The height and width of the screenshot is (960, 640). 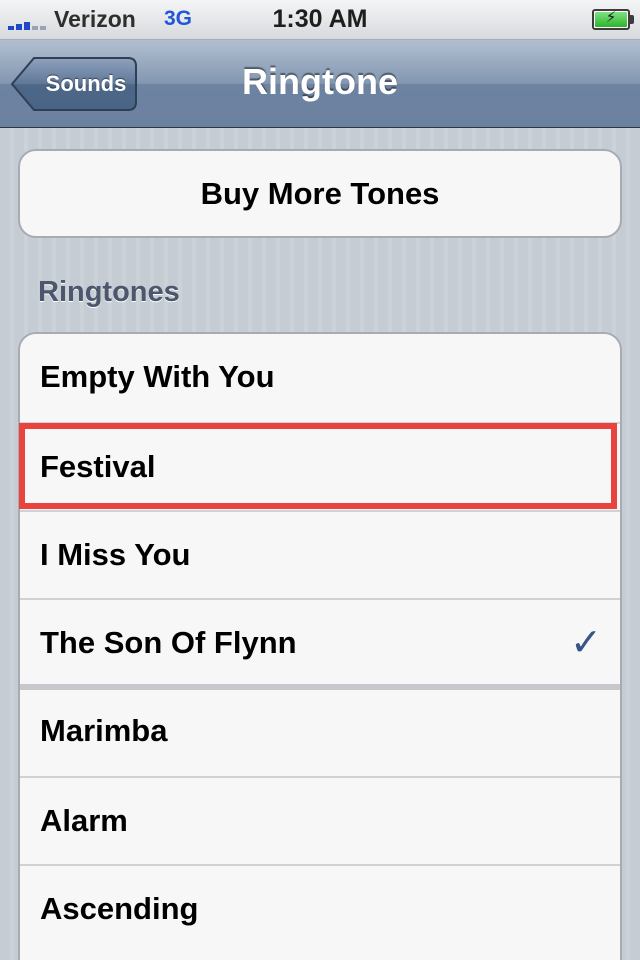 I want to click on battery-tip, so click(x=632, y=19).